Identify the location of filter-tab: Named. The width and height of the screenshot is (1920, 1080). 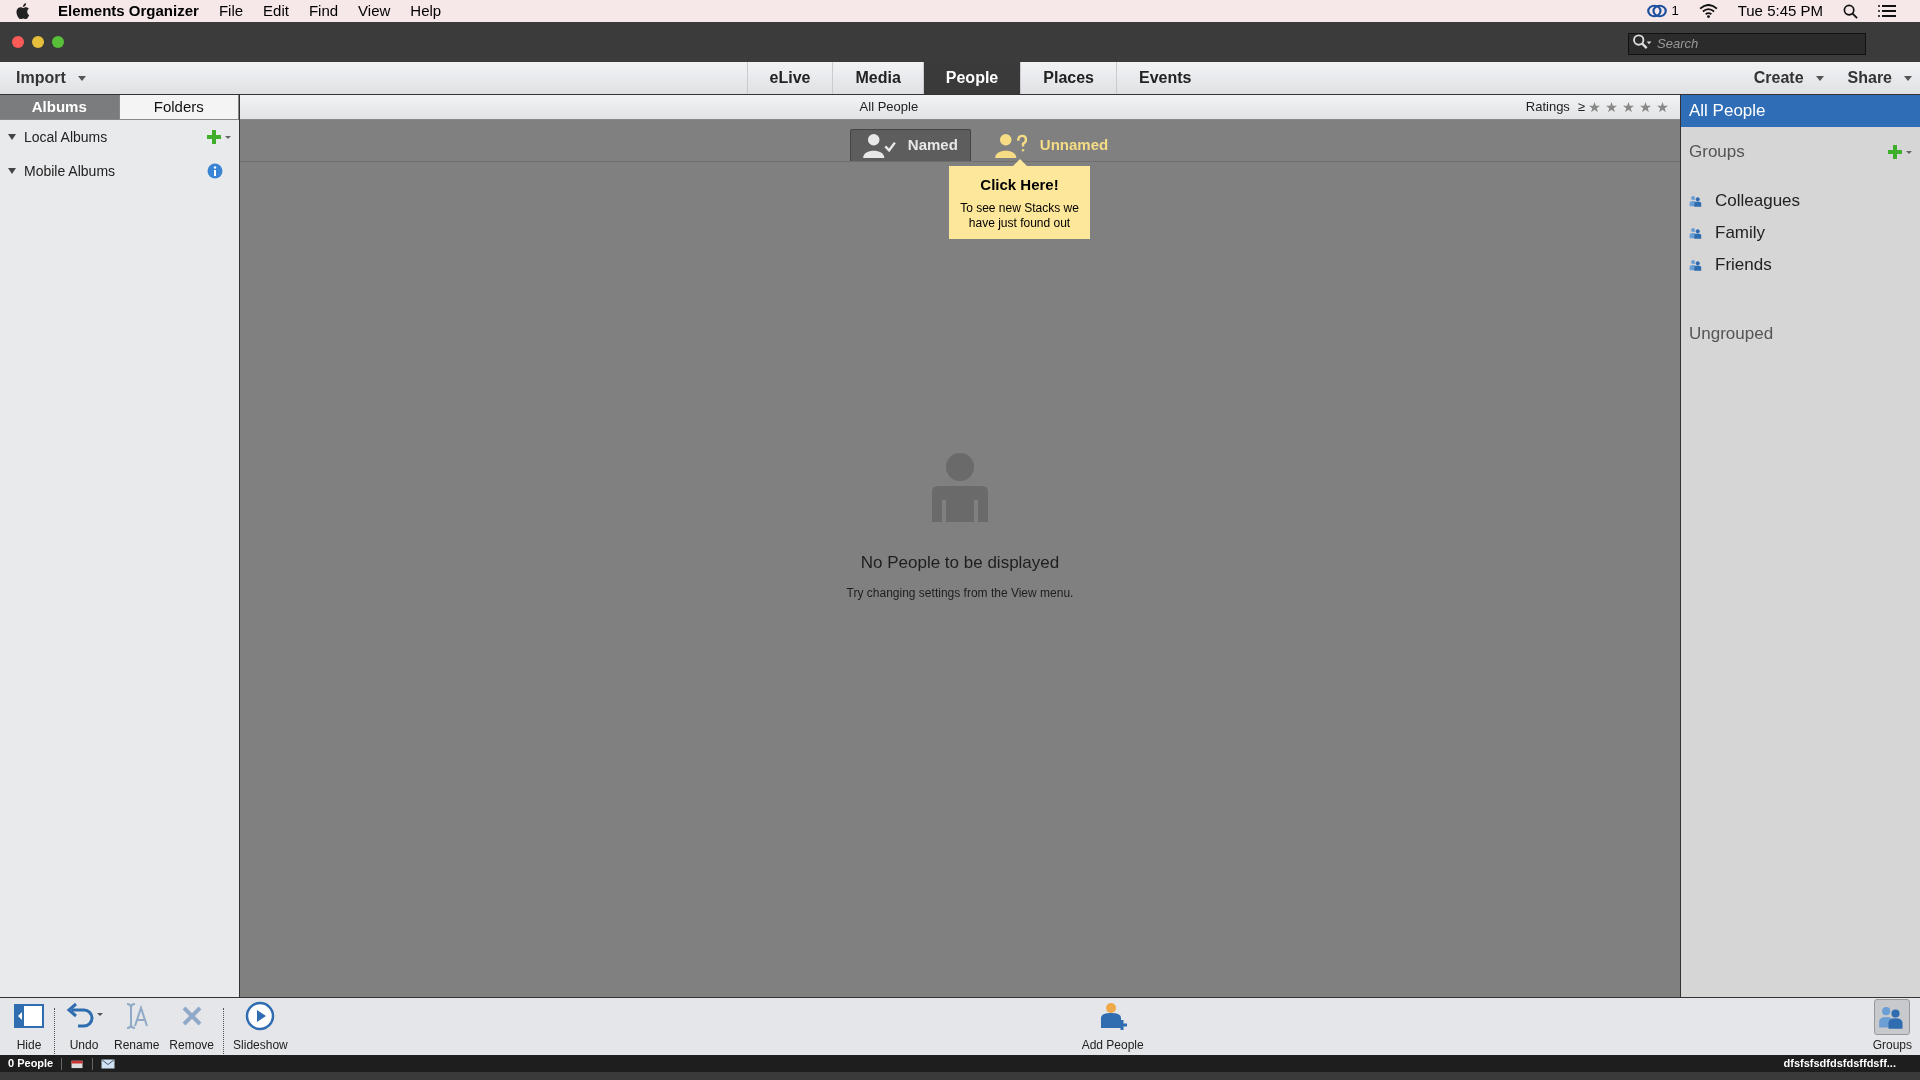
(910, 145).